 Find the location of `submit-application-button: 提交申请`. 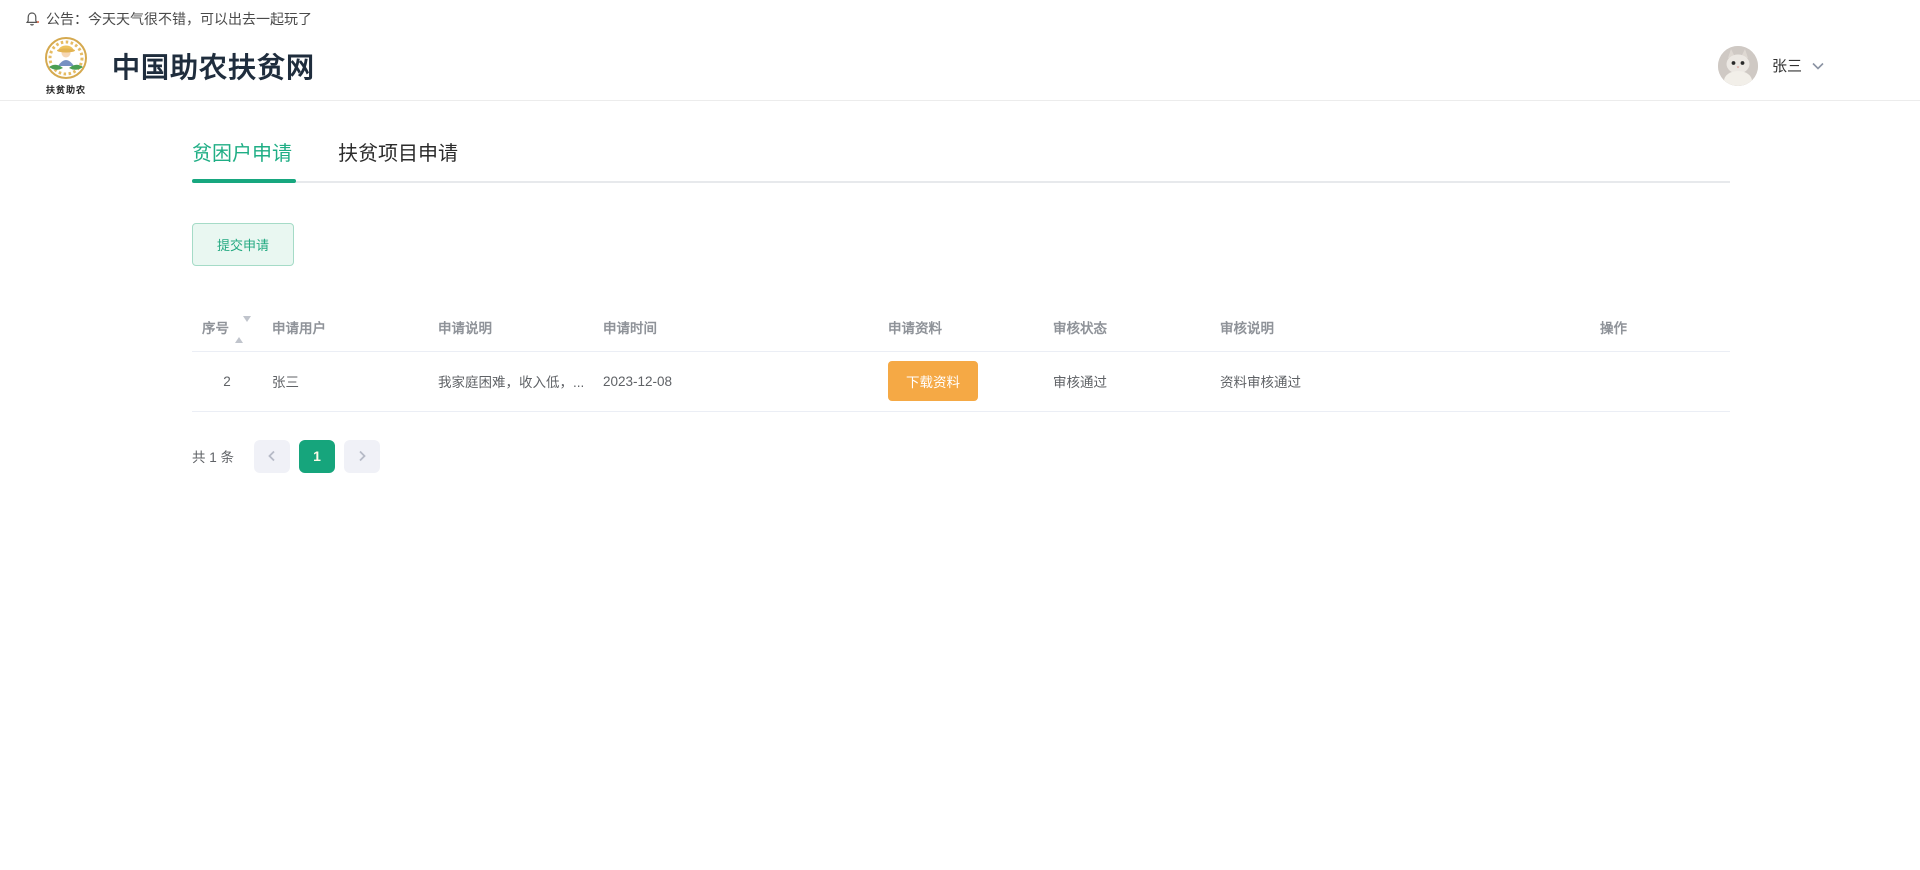

submit-application-button: 提交申请 is located at coordinates (243, 244).